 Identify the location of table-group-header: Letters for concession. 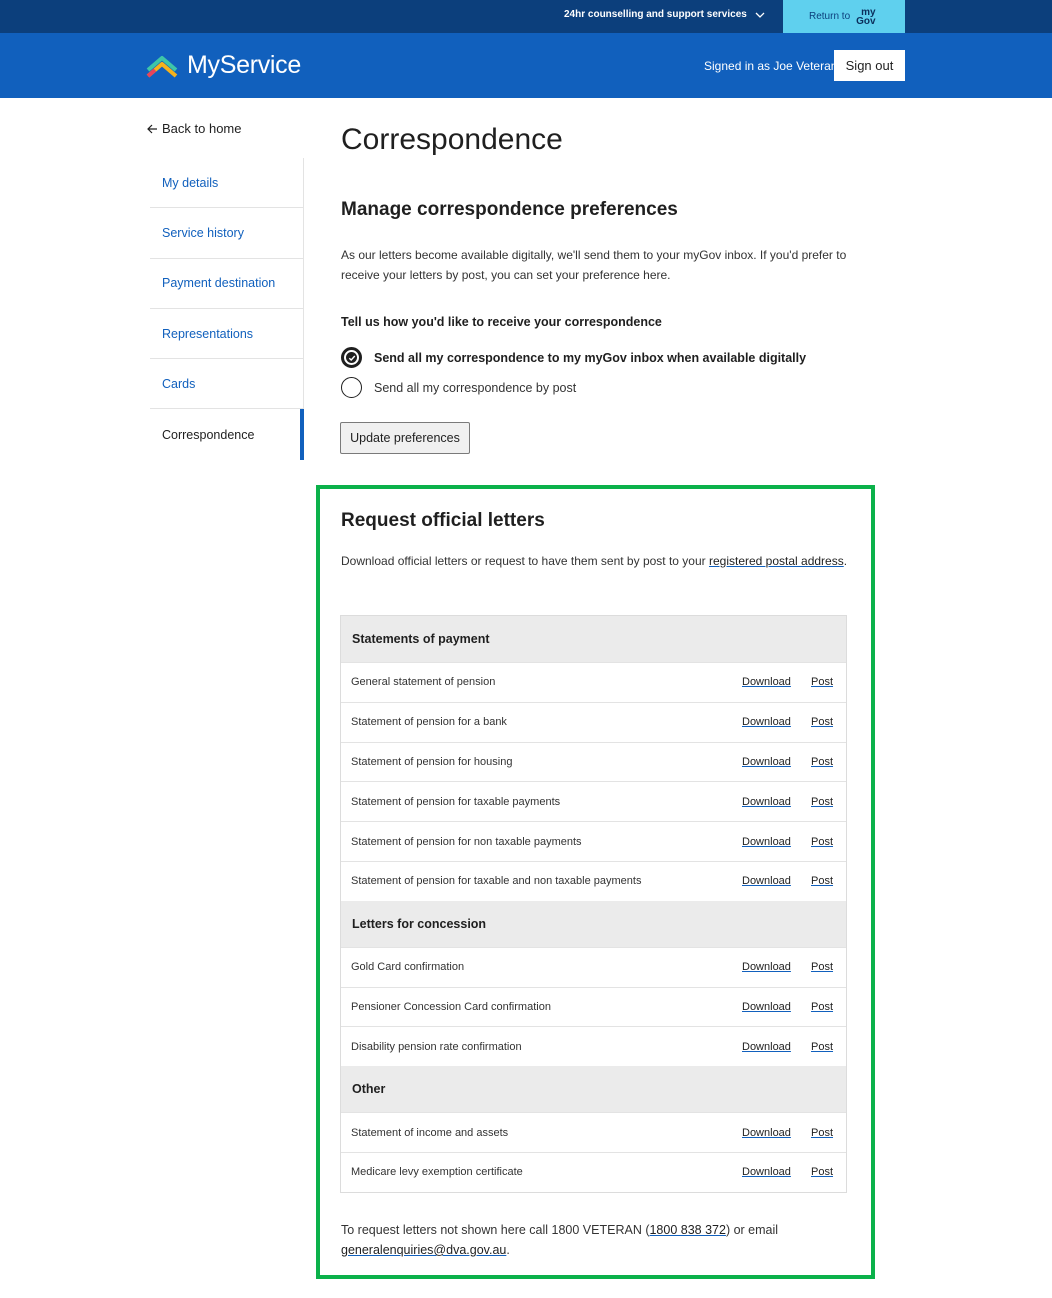
(593, 923).